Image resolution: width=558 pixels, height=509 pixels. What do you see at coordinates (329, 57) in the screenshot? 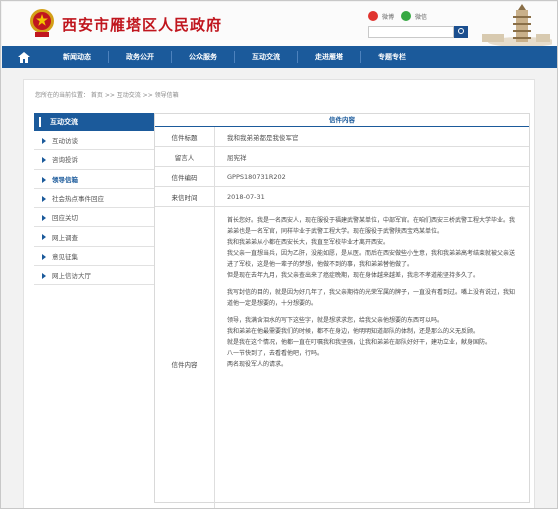
I see `nav-item-about-yanta: 走进雁塔` at bounding box center [329, 57].